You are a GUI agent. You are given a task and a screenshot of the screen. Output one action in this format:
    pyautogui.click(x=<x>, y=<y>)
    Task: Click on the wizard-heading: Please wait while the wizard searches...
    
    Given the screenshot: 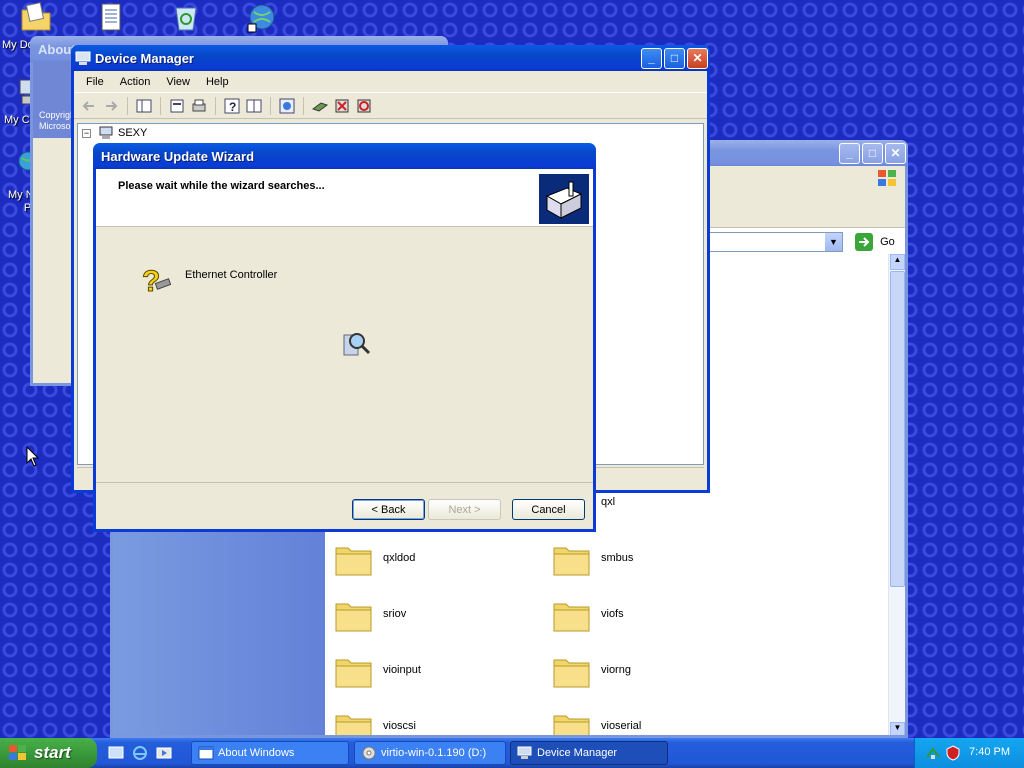 What is the action you would take?
    pyautogui.click(x=221, y=186)
    